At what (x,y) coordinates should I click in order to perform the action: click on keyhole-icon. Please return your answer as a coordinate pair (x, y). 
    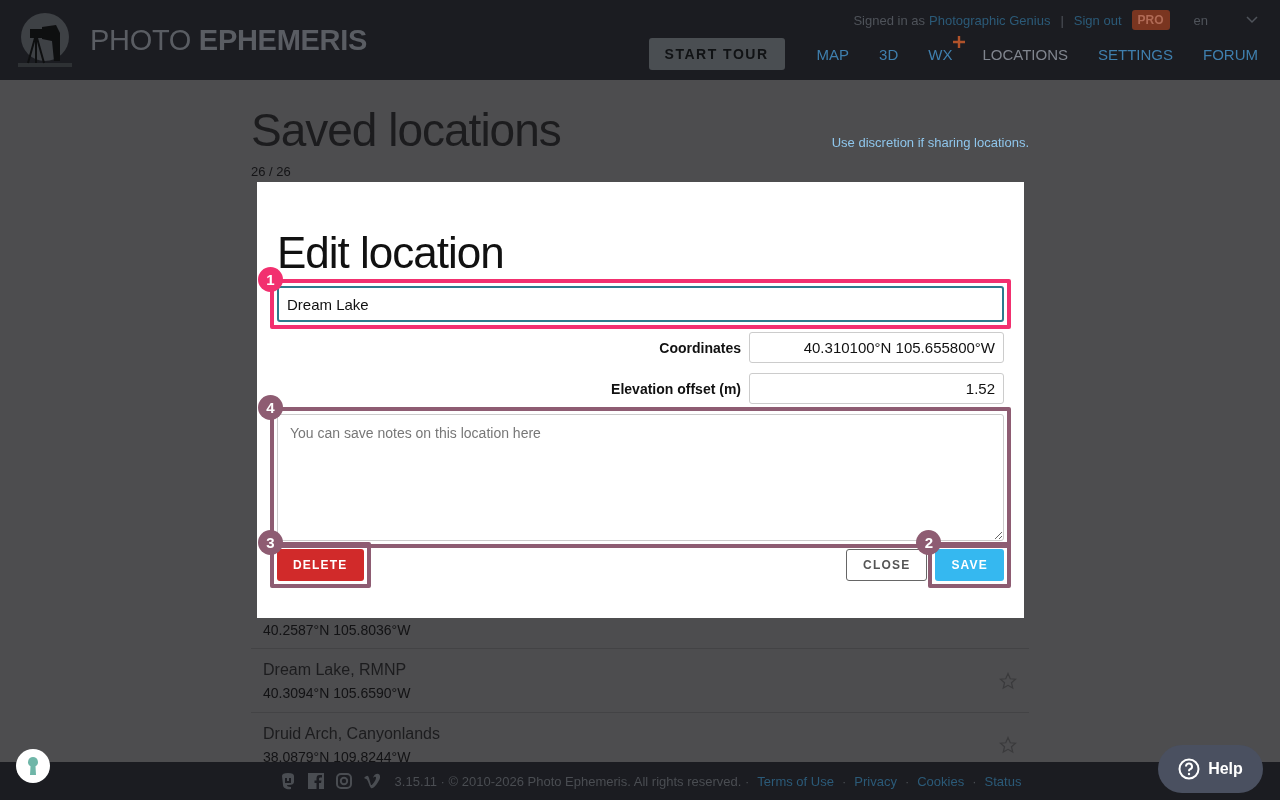
    Looking at the image, I should click on (33, 766).